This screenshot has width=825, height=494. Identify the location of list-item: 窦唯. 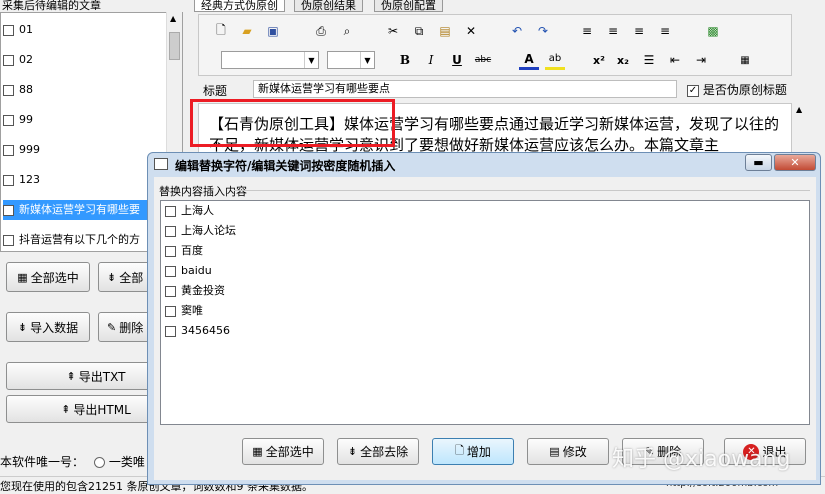
(184, 311).